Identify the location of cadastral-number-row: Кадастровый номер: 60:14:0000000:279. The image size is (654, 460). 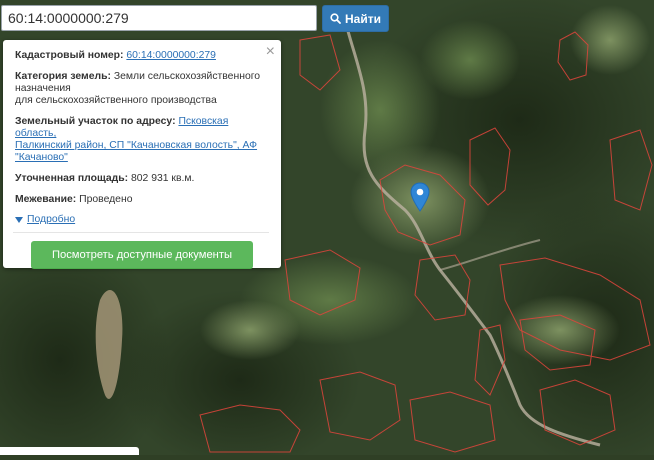
(142, 56).